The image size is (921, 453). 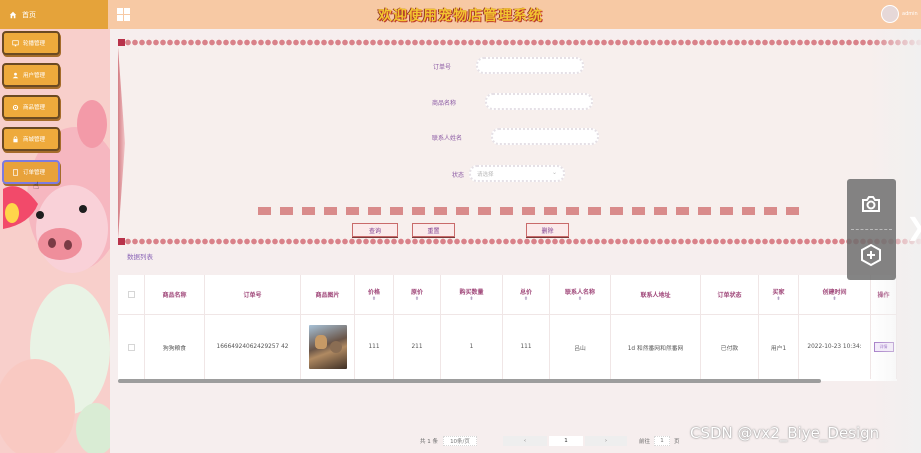 I want to click on pagination: 共 1 条 10条/页 ‹ 1 › 前往 1 页, so click(x=550, y=441).